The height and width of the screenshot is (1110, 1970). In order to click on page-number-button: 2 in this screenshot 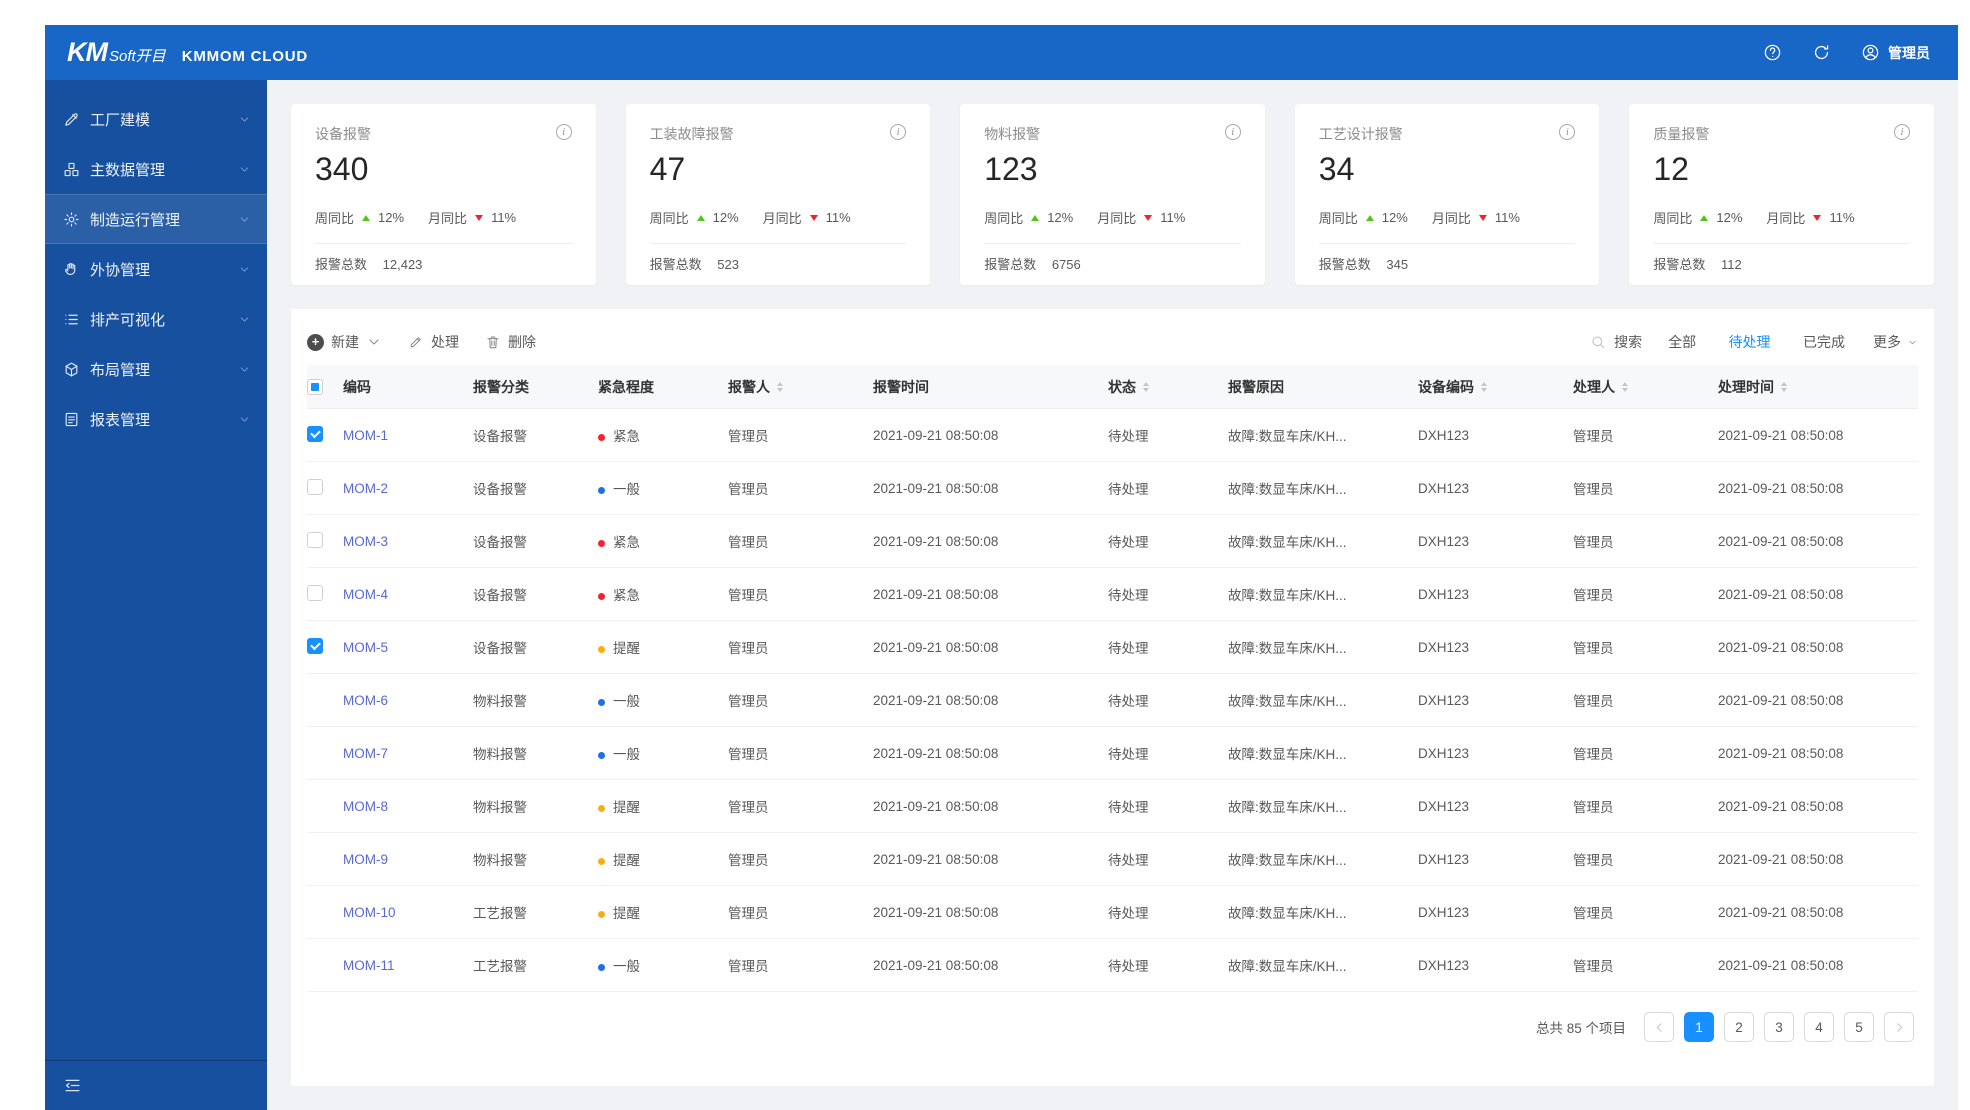, I will do `click(1739, 1027)`.